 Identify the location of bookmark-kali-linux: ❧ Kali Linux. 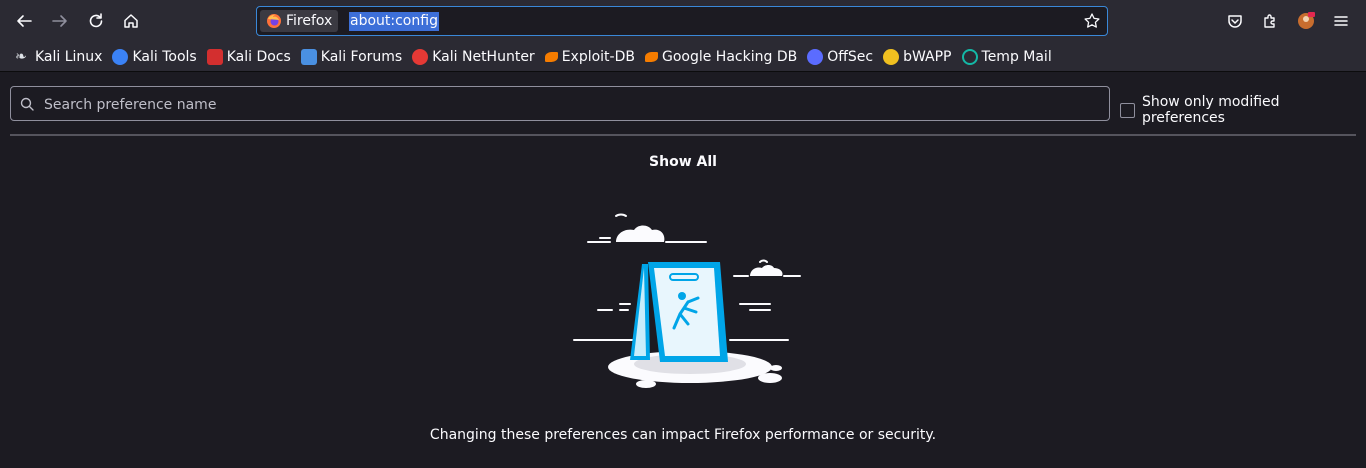
(58, 57).